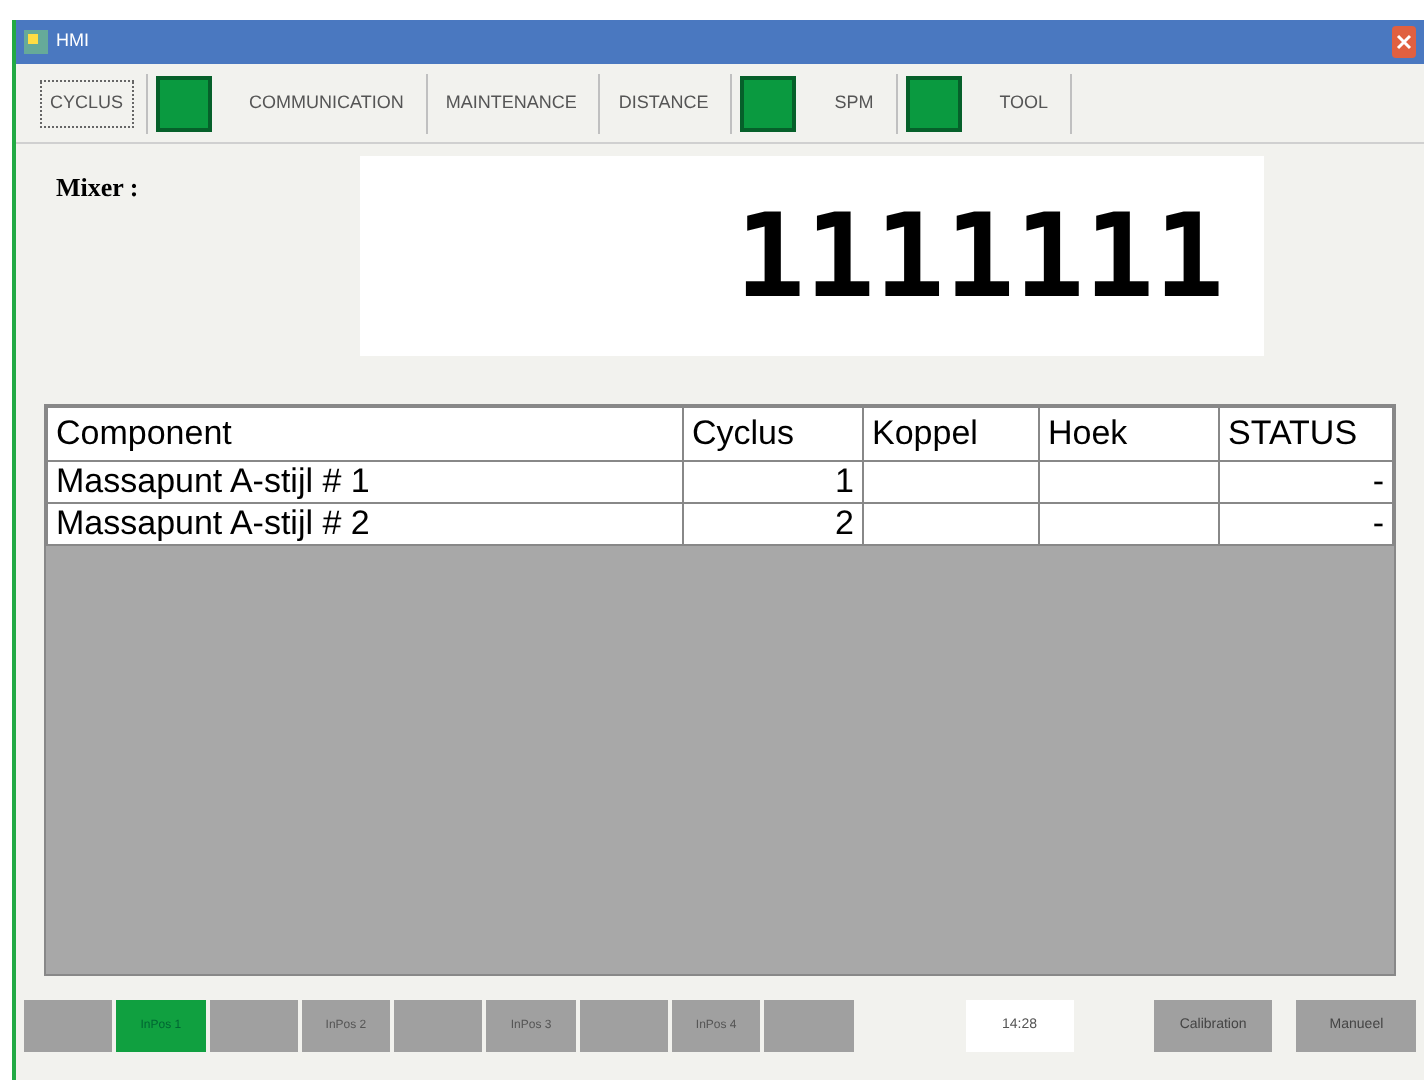 The width and height of the screenshot is (1424, 1080). I want to click on tab: MAINTENANCE, so click(511, 103).